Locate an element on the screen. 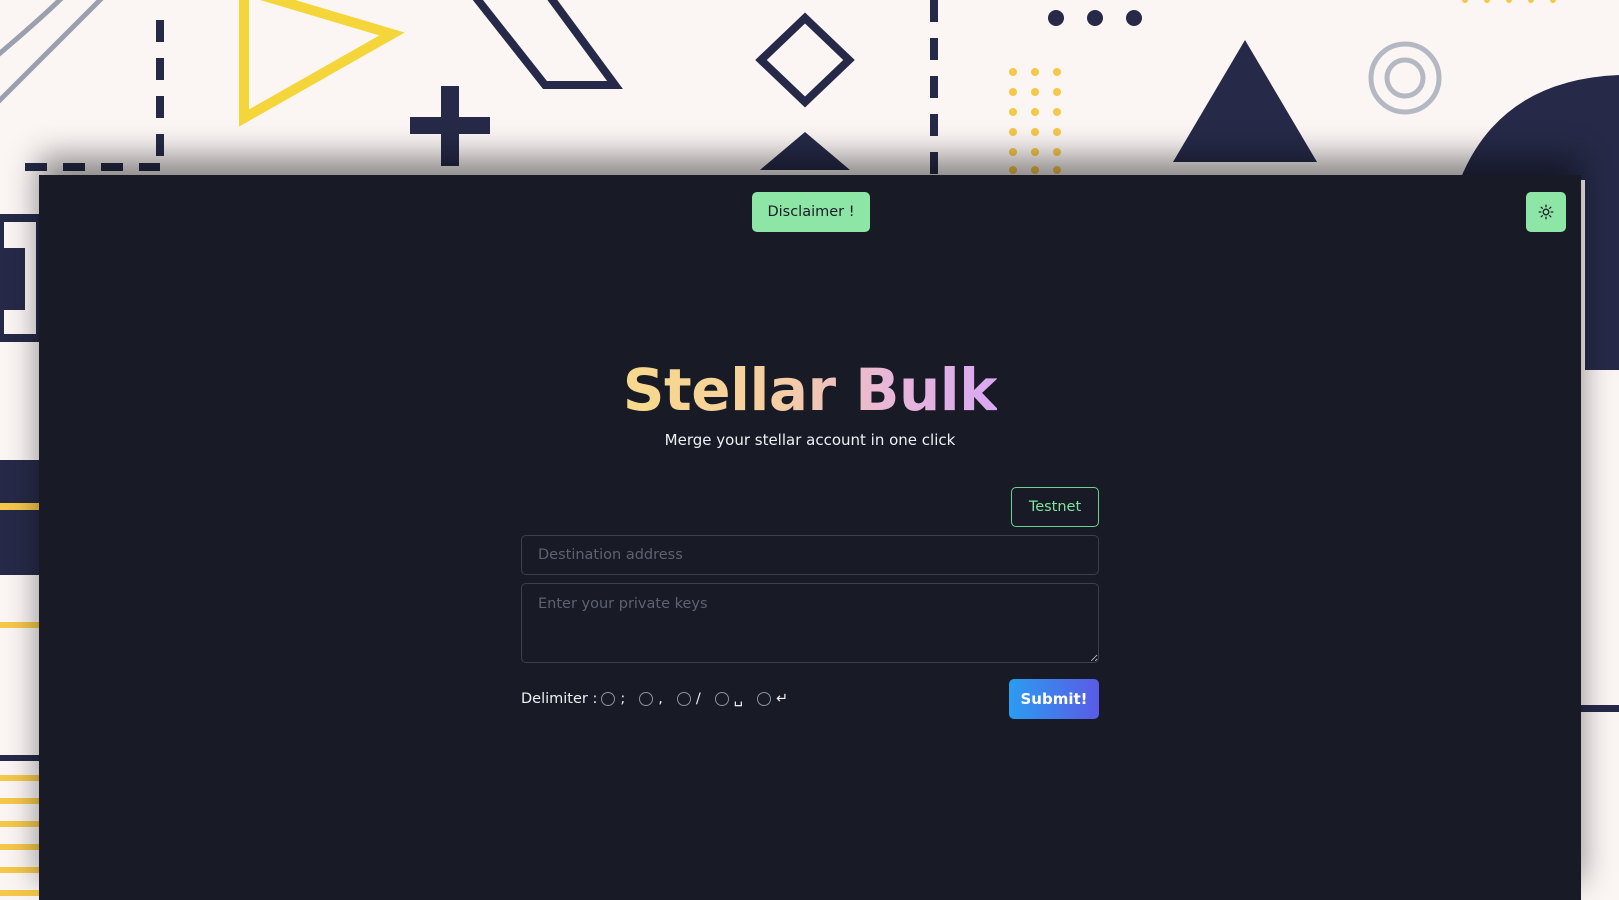 The width and height of the screenshot is (1619, 900). delimiter-option-comma: , is located at coordinates (660, 699).